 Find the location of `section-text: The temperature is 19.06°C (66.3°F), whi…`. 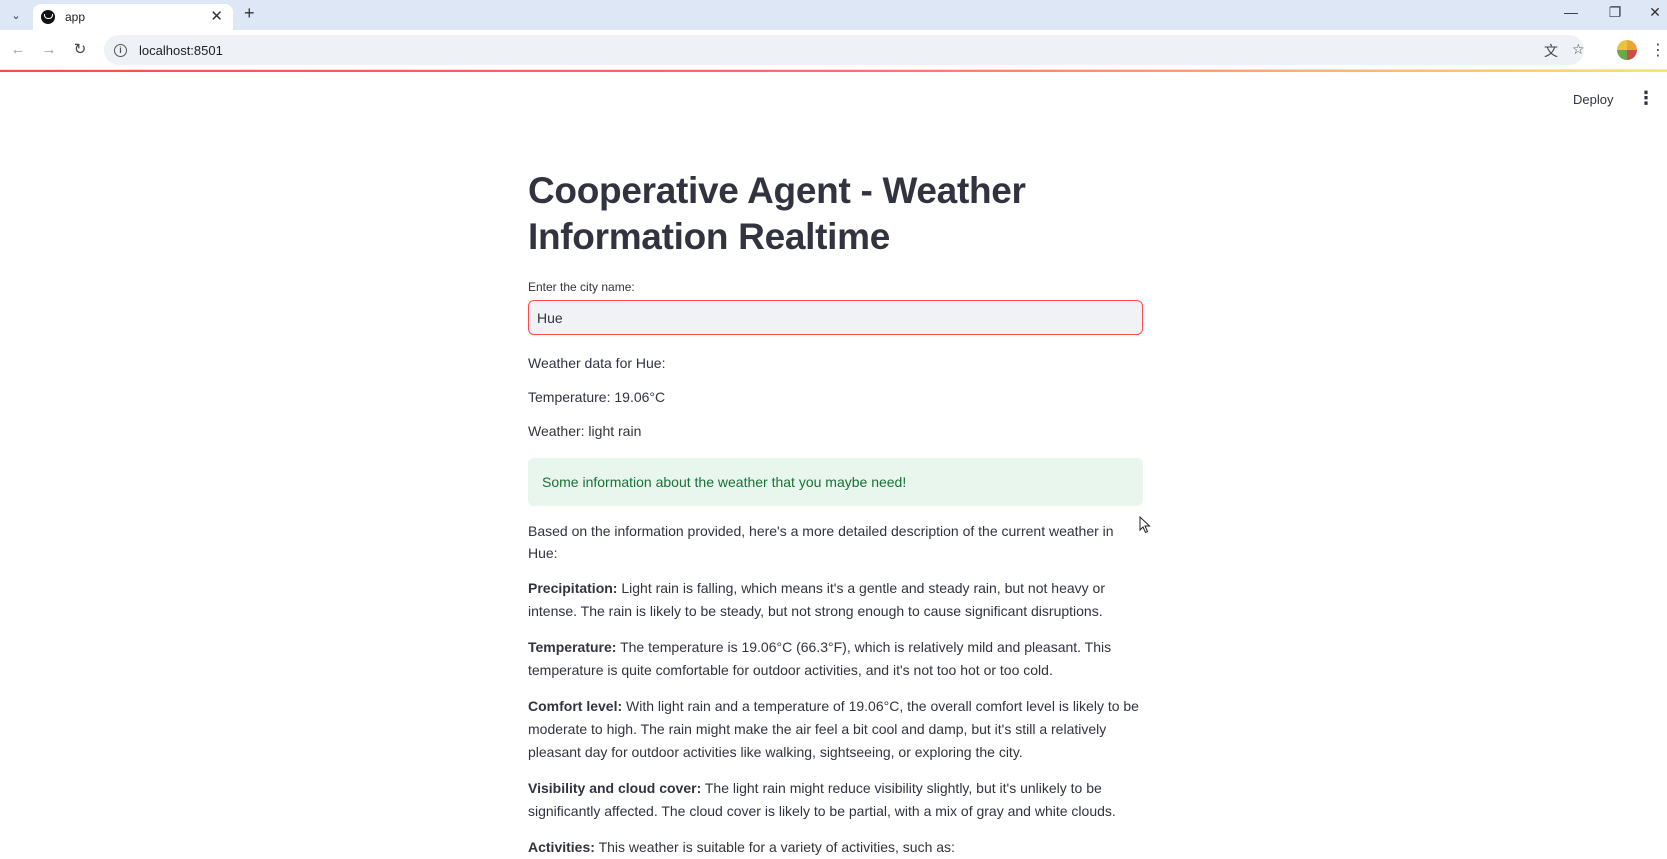

section-text: The temperature is 19.06°C (66.3°F), whi… is located at coordinates (820, 658).